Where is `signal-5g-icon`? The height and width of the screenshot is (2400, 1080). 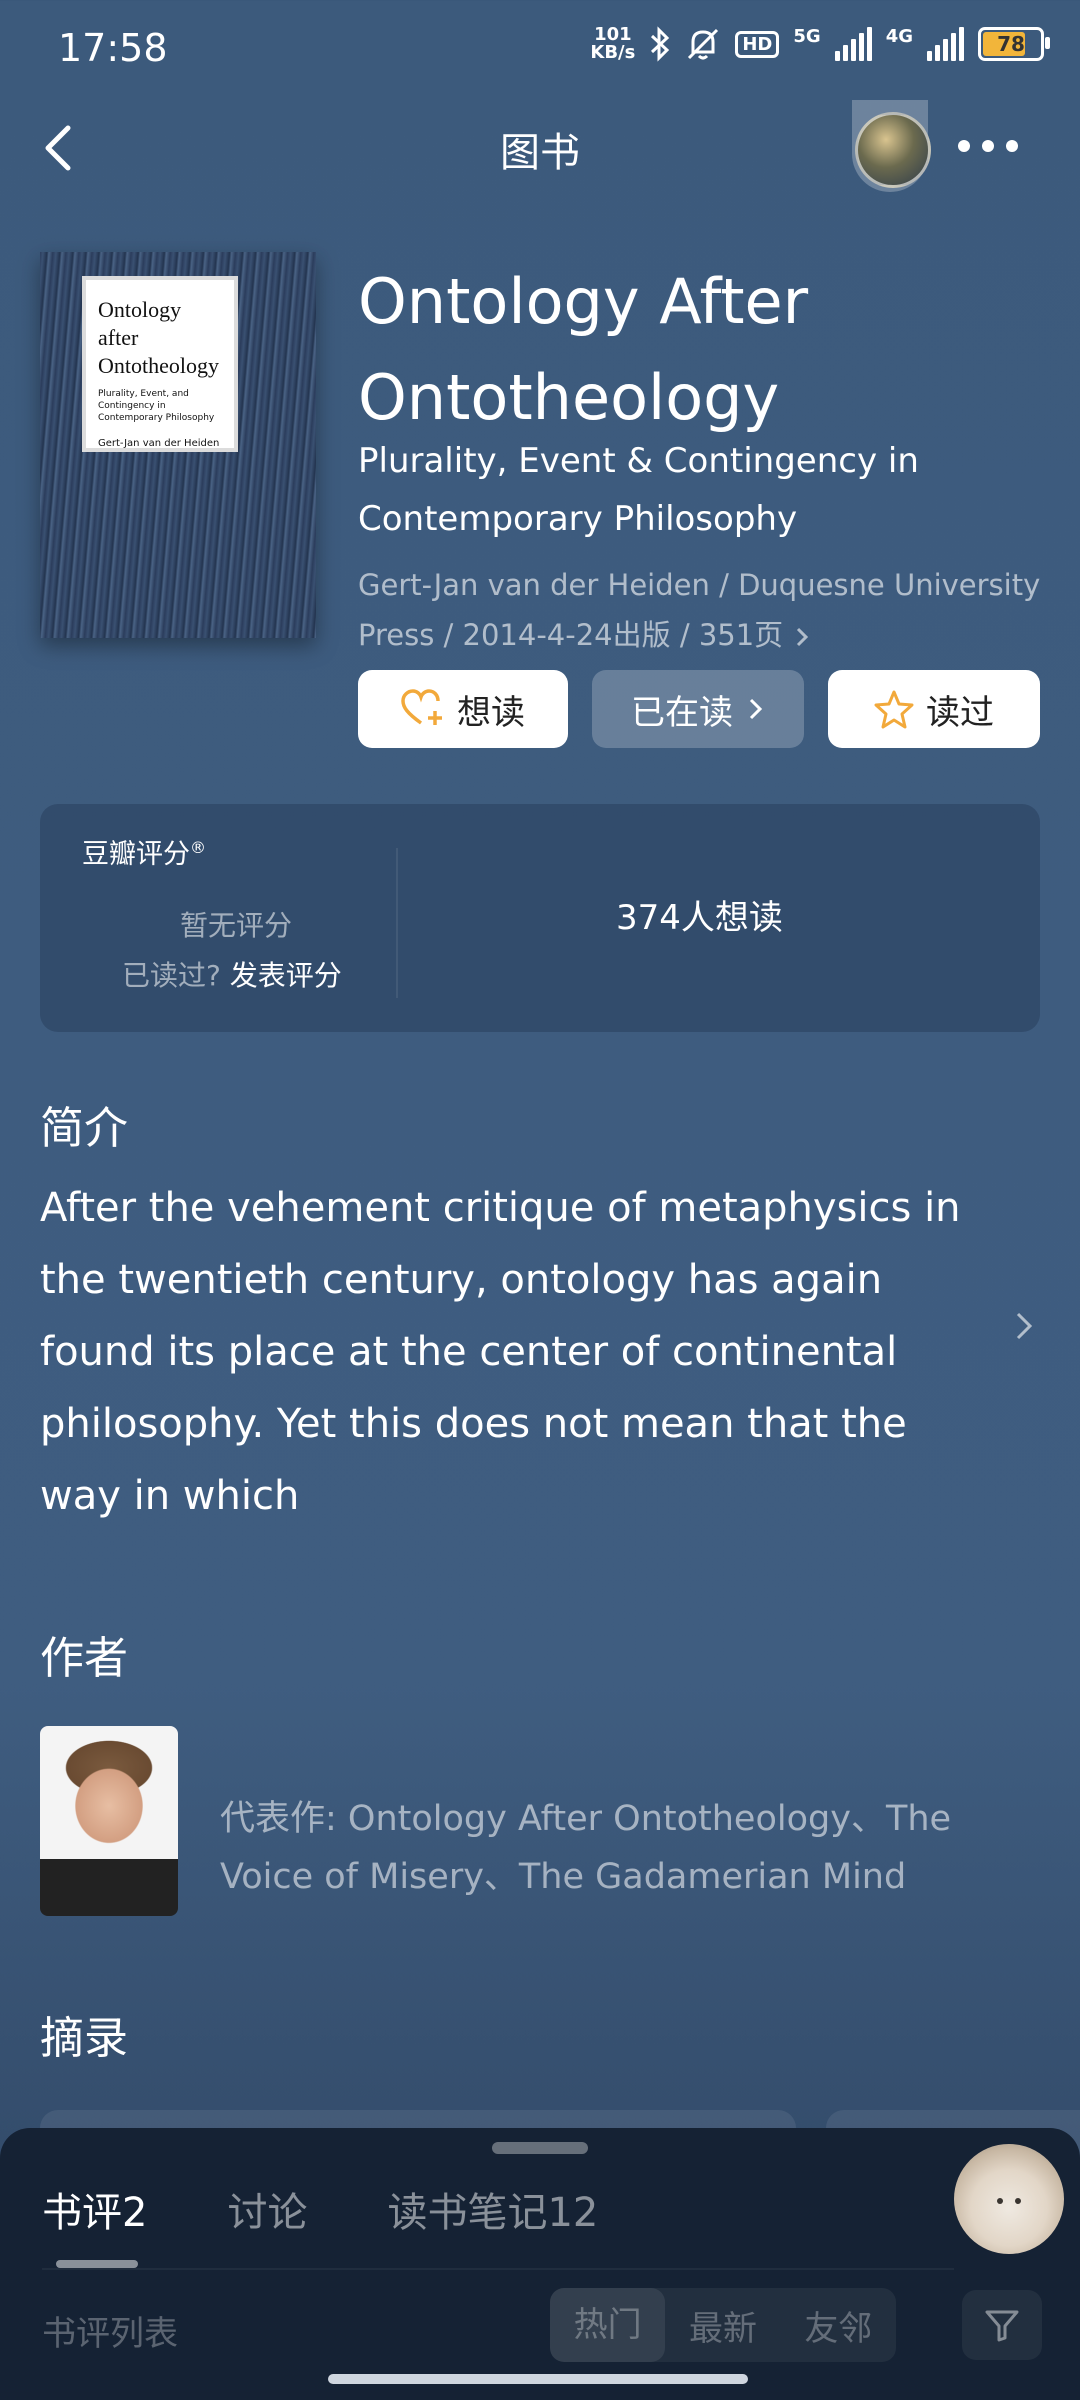
signal-5g-icon is located at coordinates (853, 44).